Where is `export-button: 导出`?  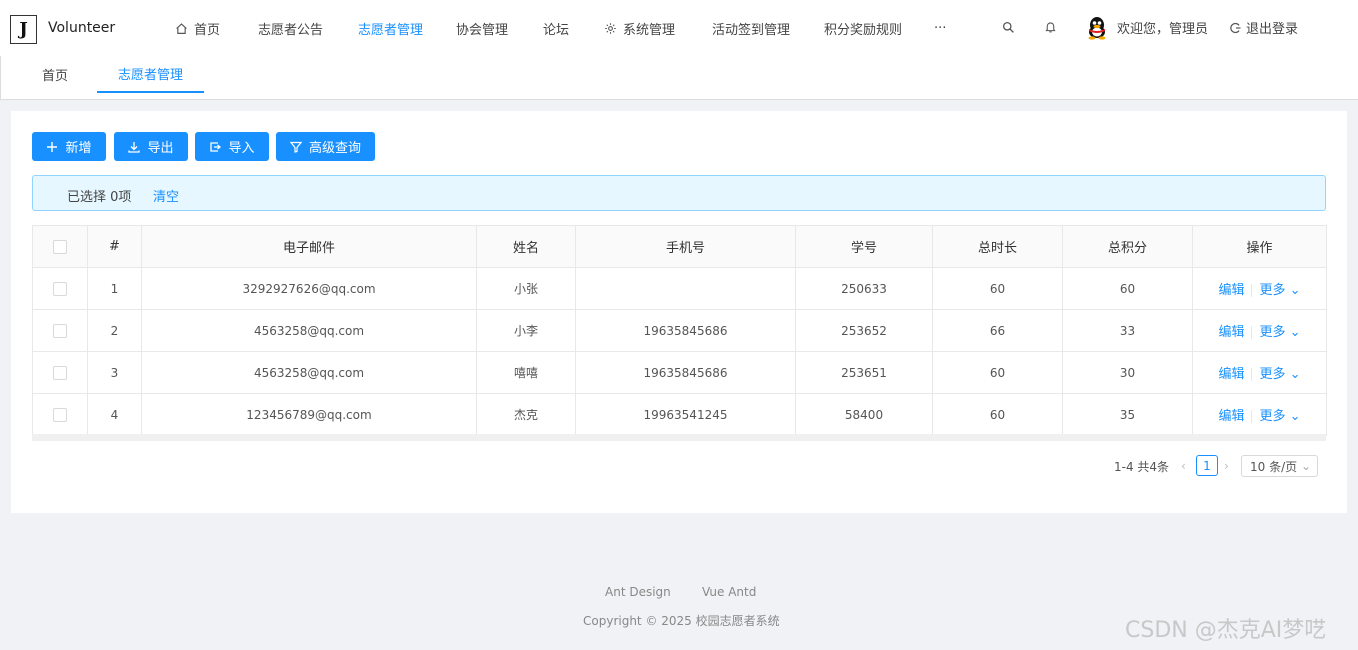 export-button: 导出 is located at coordinates (151, 146).